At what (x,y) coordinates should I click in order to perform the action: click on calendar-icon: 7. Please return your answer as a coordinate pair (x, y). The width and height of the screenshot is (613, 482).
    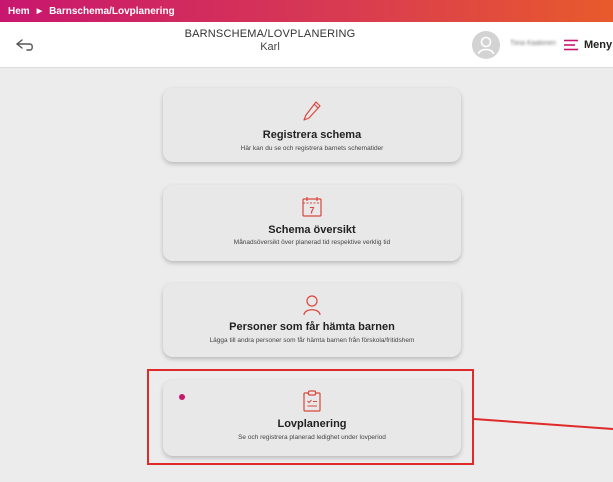
    Looking at the image, I should click on (312, 207).